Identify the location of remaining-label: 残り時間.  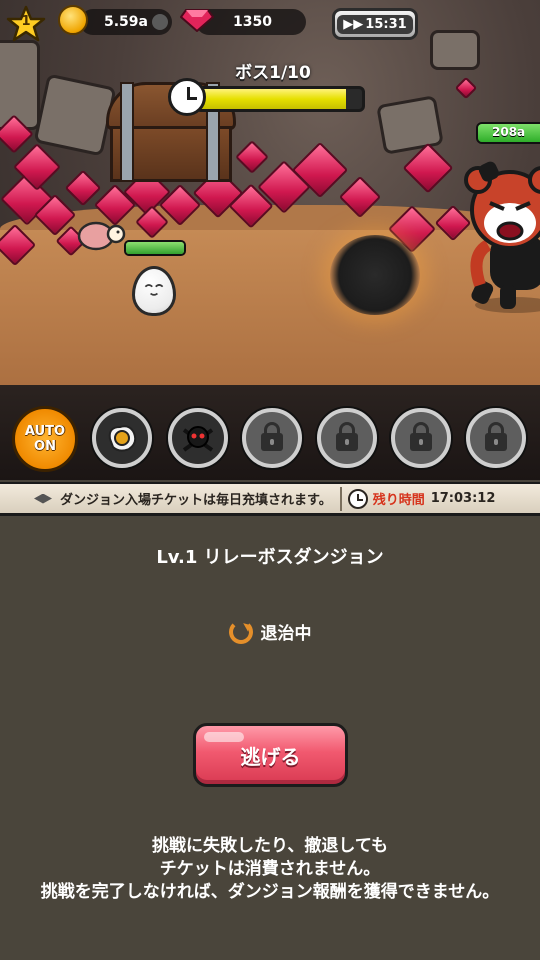
(398, 500).